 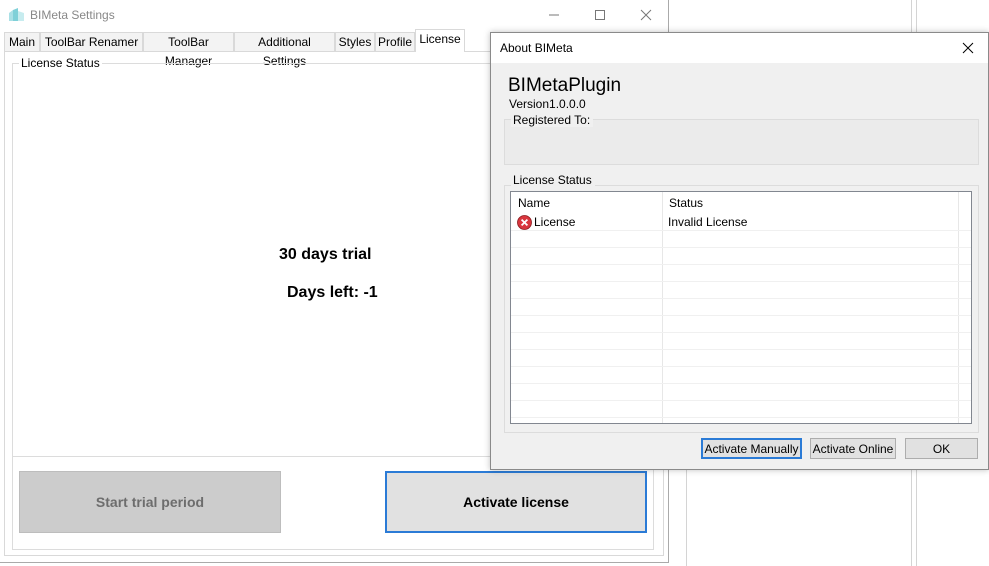 What do you see at coordinates (60, 63) in the screenshot?
I see `license-status-group-title: License Status` at bounding box center [60, 63].